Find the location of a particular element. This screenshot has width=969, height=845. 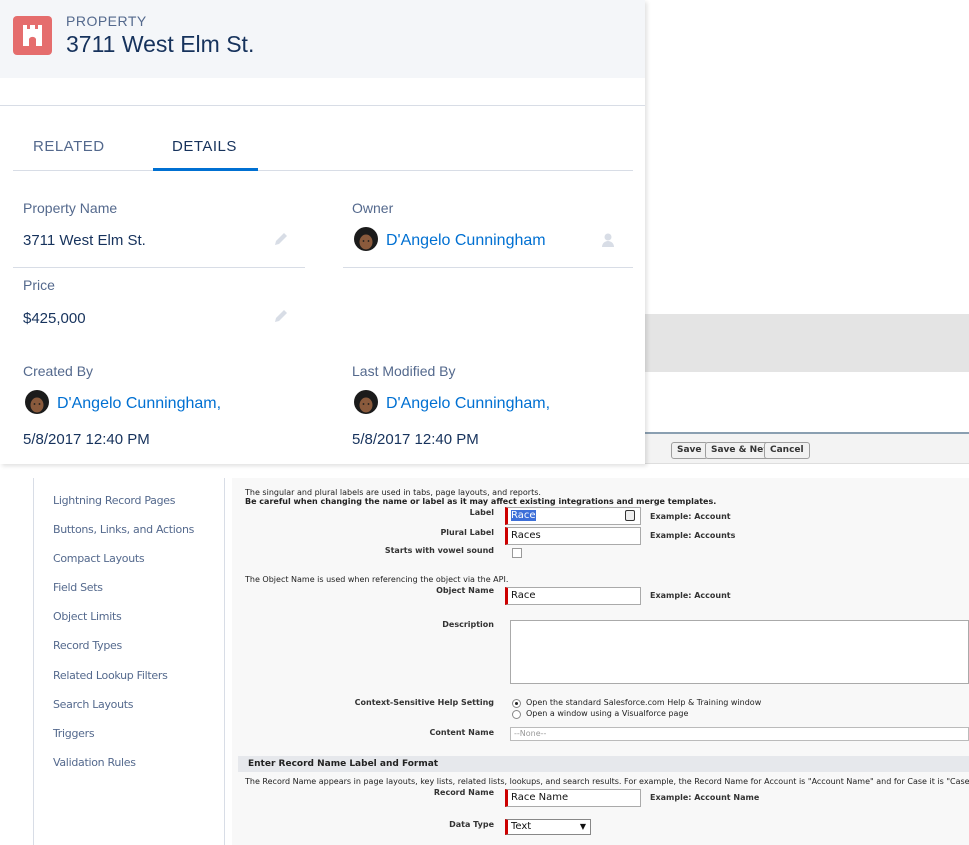

sidebar-item-buttons-links-actions: Buttons, Links, and Actions is located at coordinates (123, 529).